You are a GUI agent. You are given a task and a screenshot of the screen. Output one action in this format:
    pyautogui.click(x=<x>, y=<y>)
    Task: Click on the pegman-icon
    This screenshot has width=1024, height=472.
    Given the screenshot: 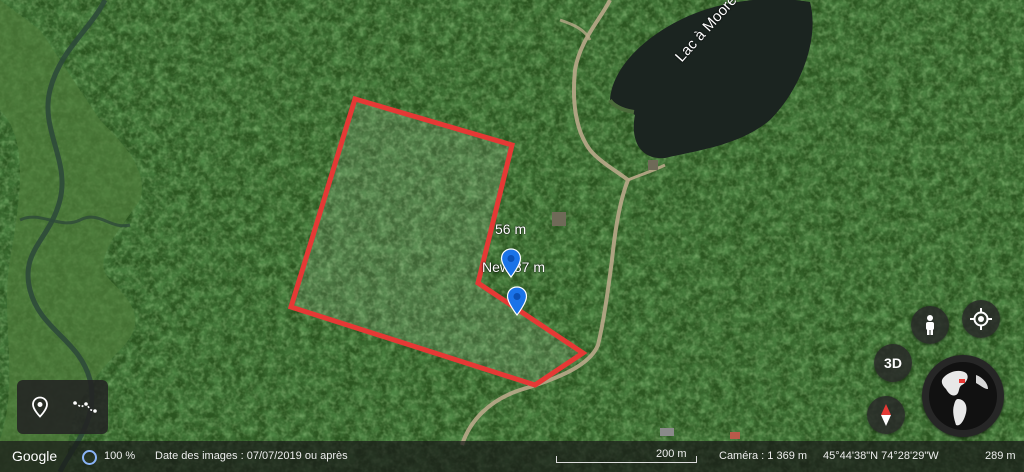 What is the action you would take?
    pyautogui.click(x=930, y=325)
    